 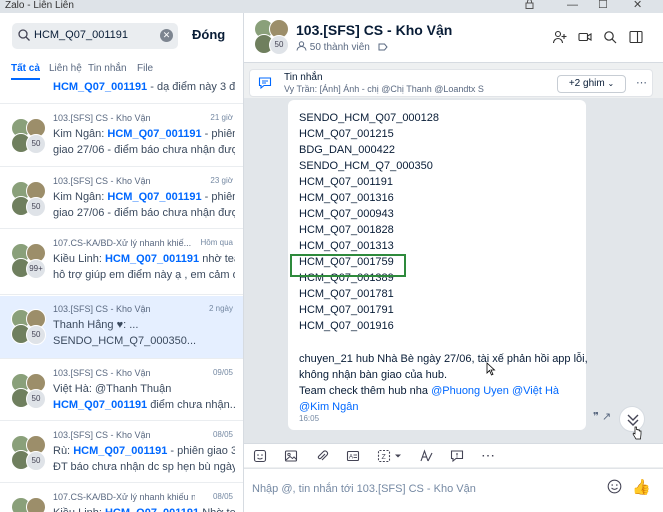 I want to click on order-code: HCM_Q07_001316, so click(x=346, y=198).